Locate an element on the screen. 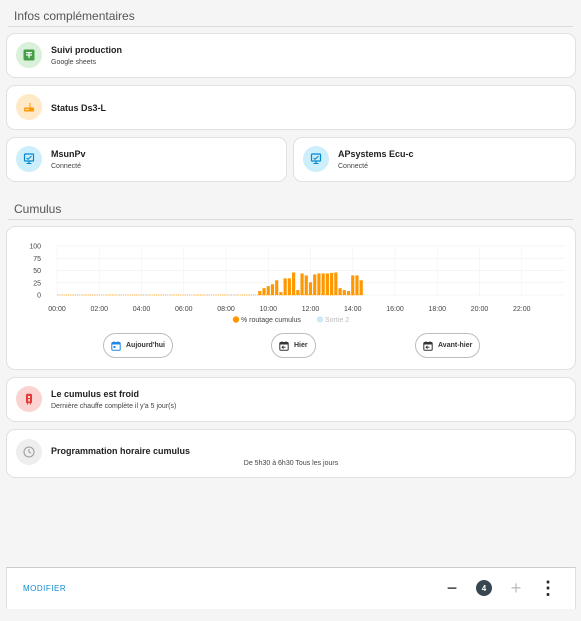 This screenshot has width=581, height=621. water-heater-icon is located at coordinates (29, 399).